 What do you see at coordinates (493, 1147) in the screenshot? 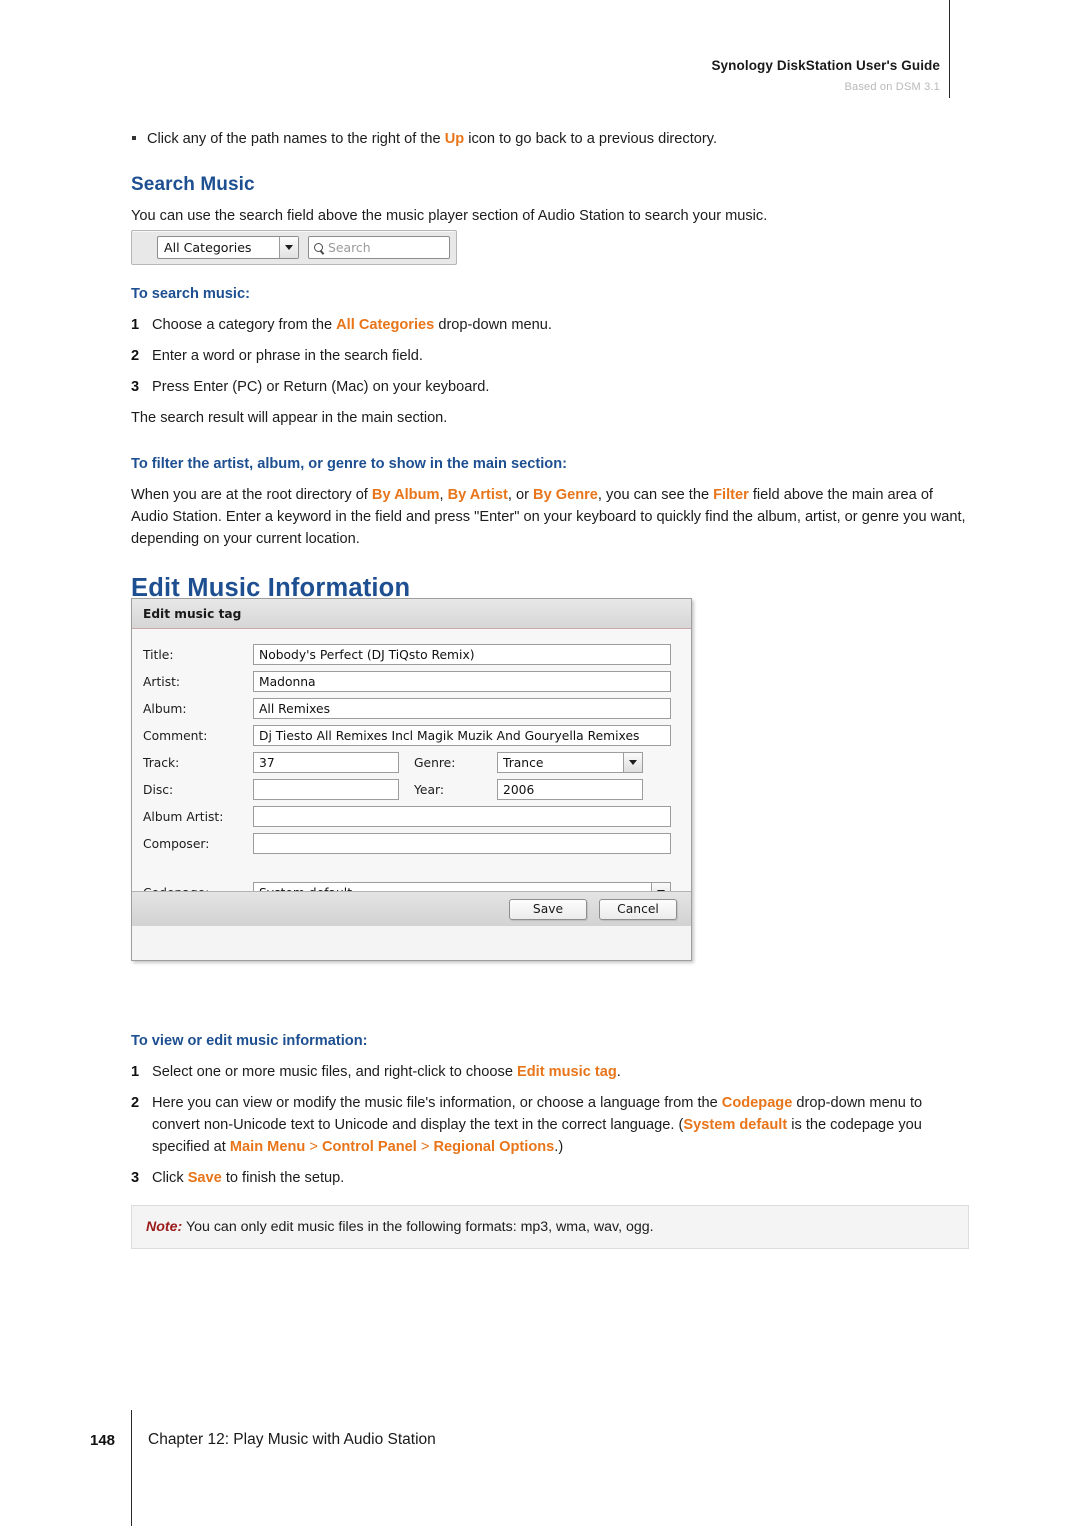
I see `regional-options-link: Regional Options` at bounding box center [493, 1147].